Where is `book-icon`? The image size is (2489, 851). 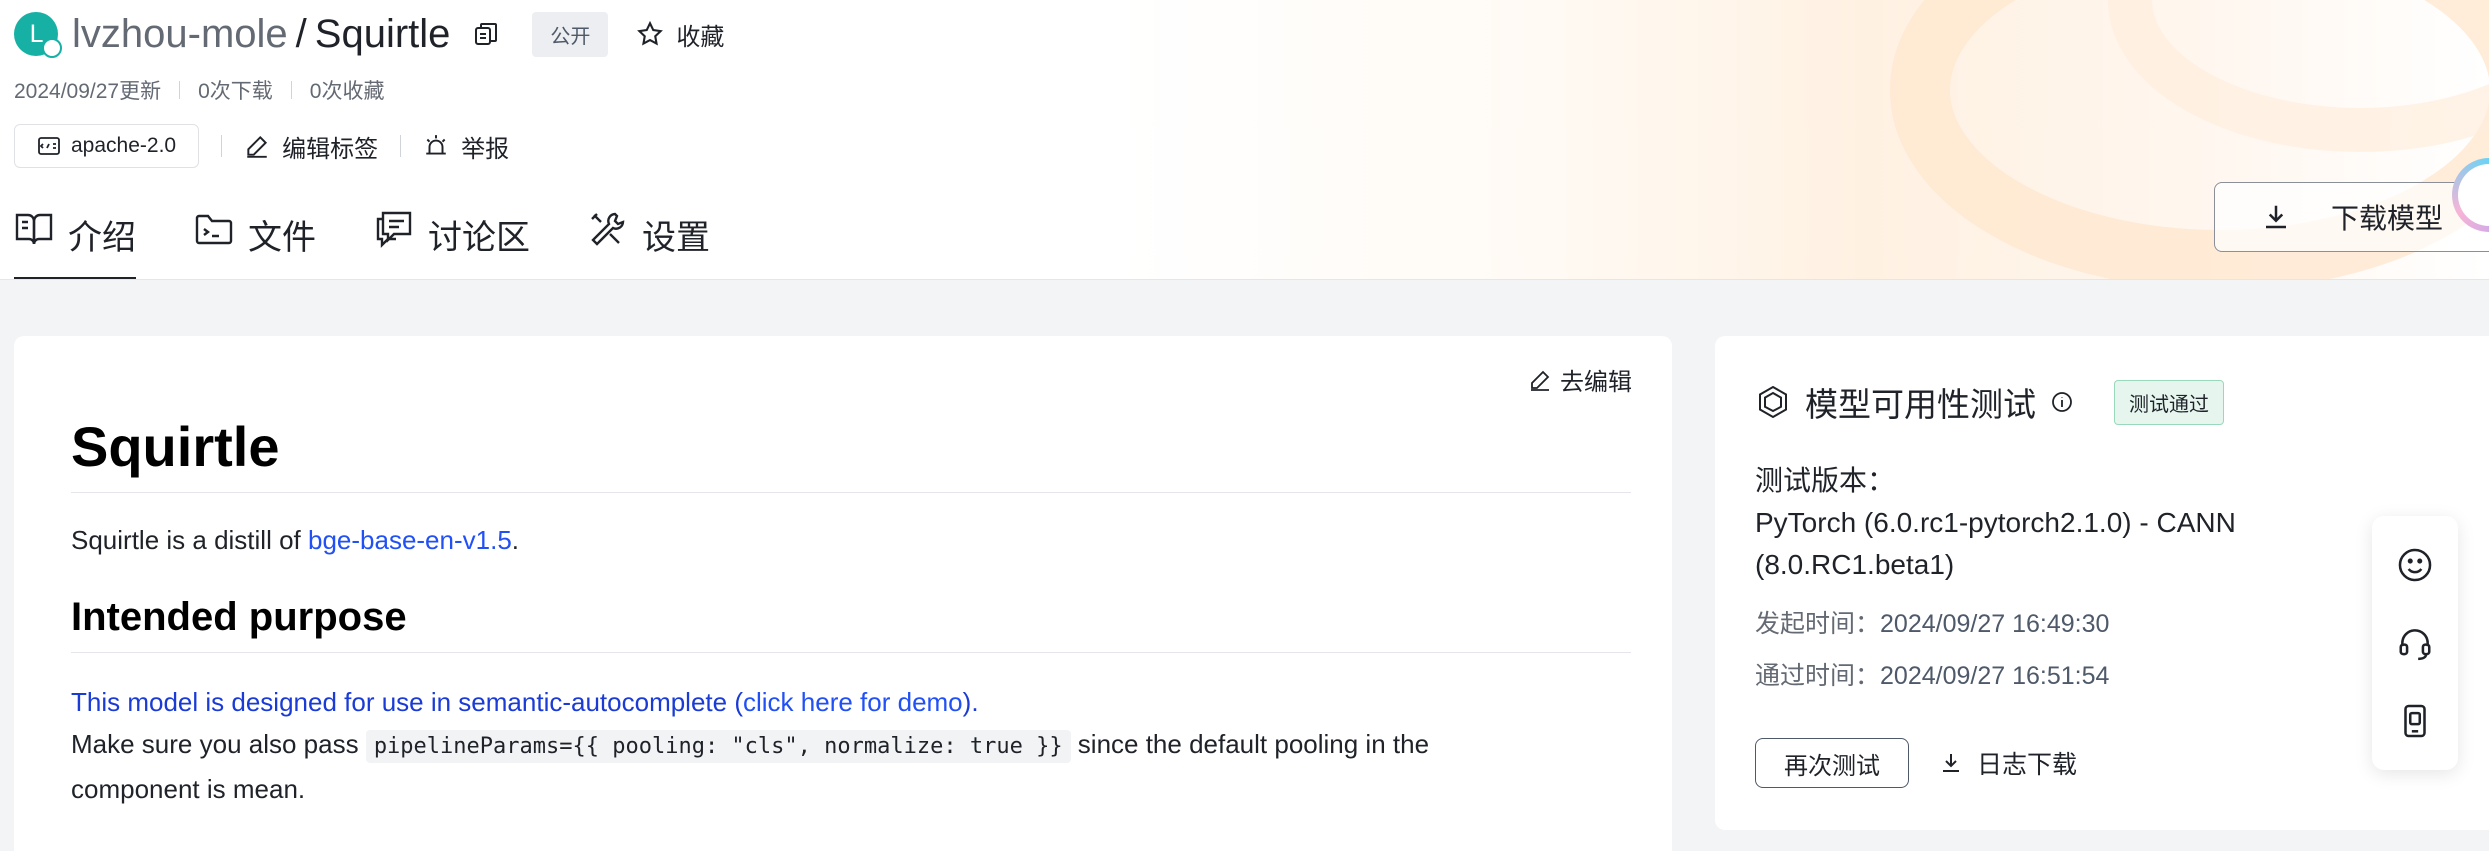
book-icon is located at coordinates (34, 229).